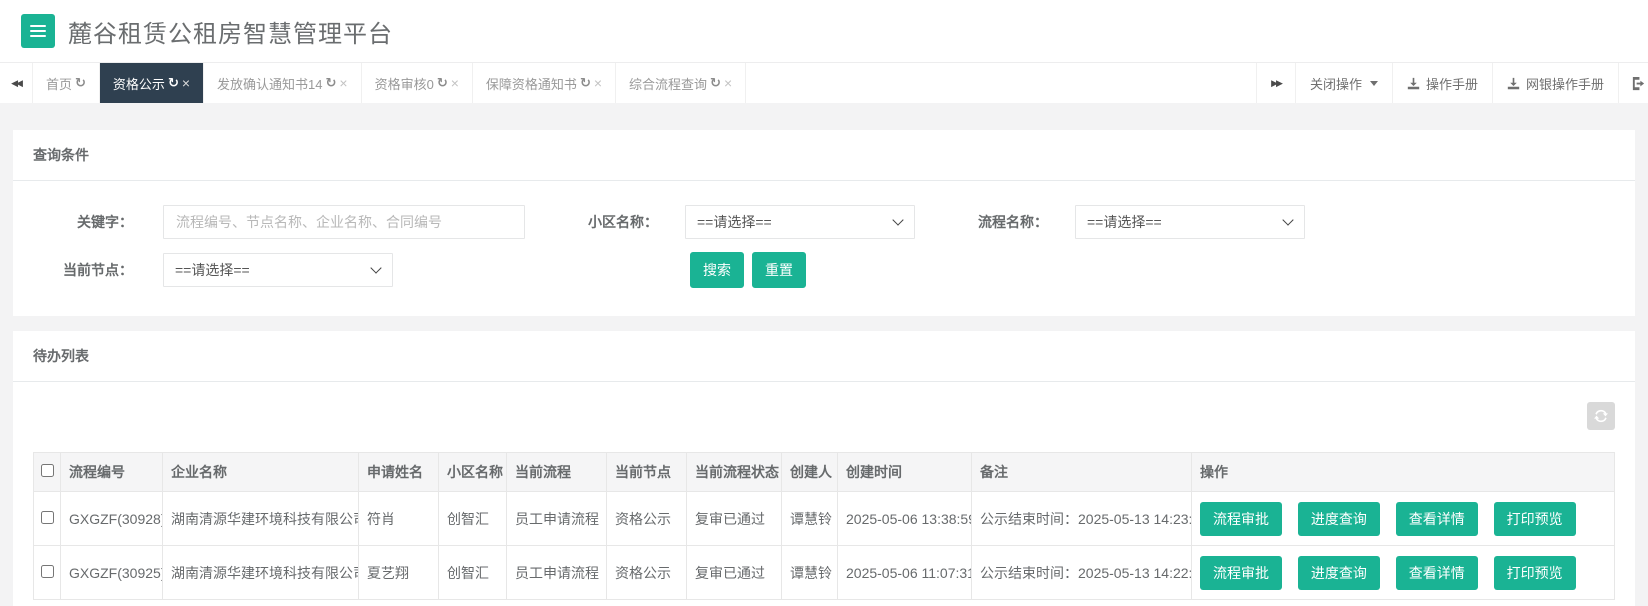 The width and height of the screenshot is (1648, 606). Describe the element at coordinates (824, 416) in the screenshot. I see `table-toolbar` at that location.